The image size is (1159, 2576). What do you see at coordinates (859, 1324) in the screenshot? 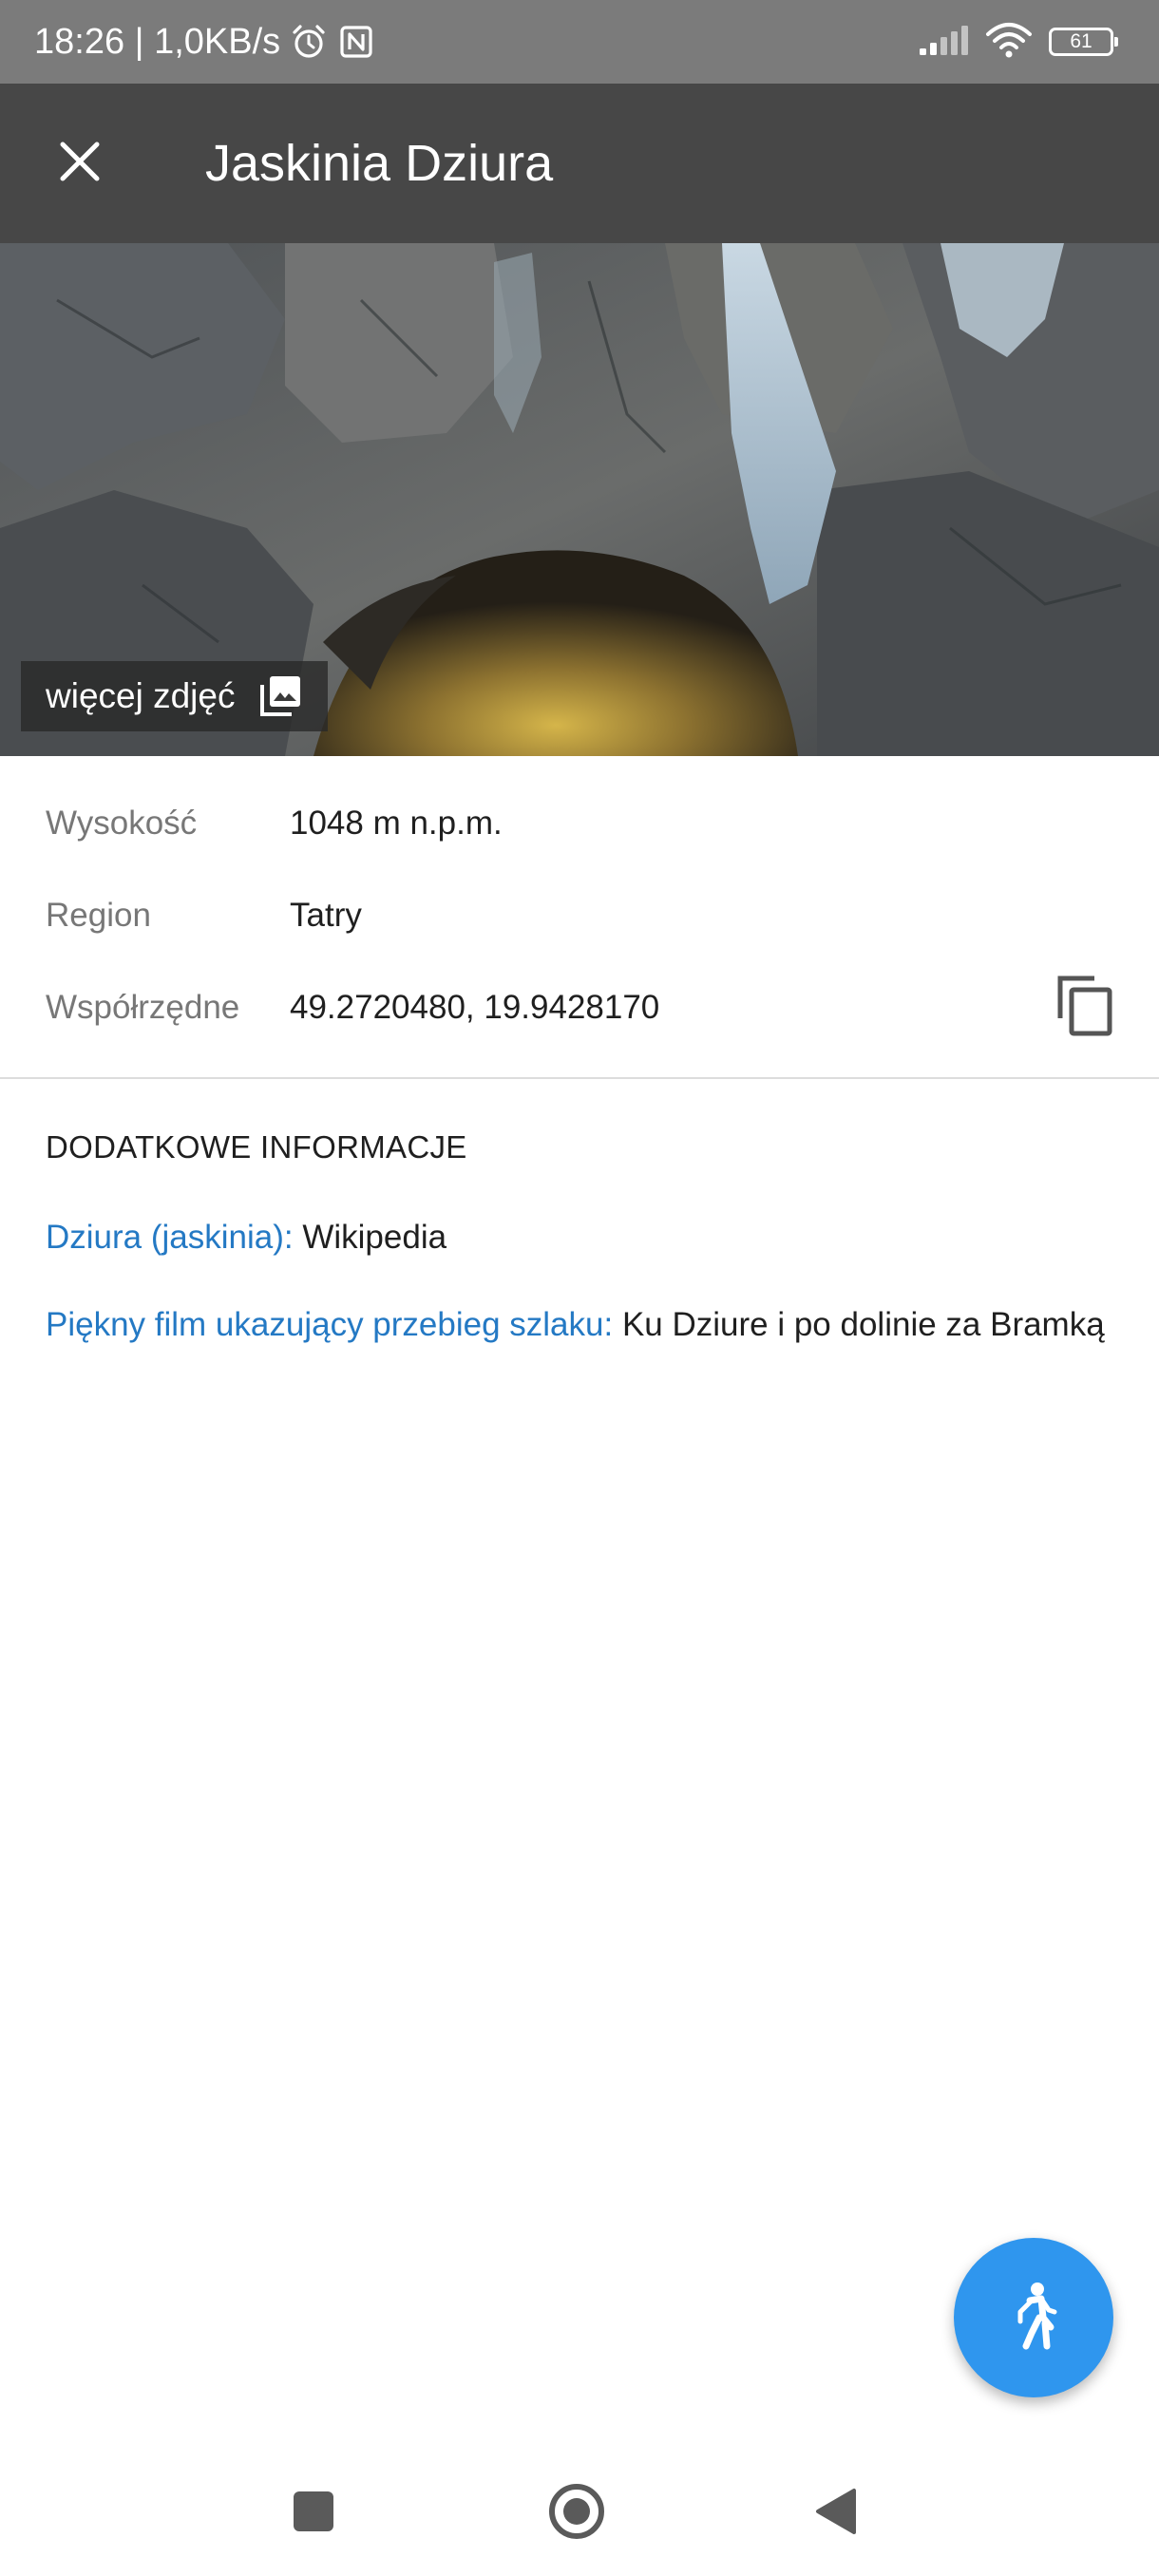
I see `link-target-text: Ku Dziure i po dolinie za Bramką` at bounding box center [859, 1324].